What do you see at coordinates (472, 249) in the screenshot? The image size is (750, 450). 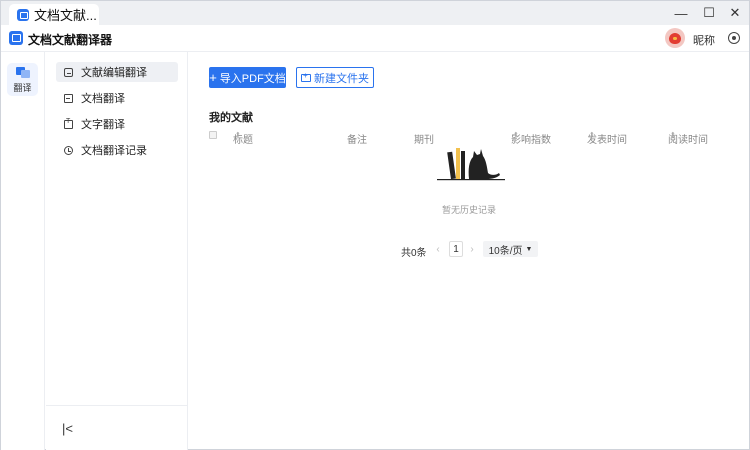 I see `next-page-button: ›` at bounding box center [472, 249].